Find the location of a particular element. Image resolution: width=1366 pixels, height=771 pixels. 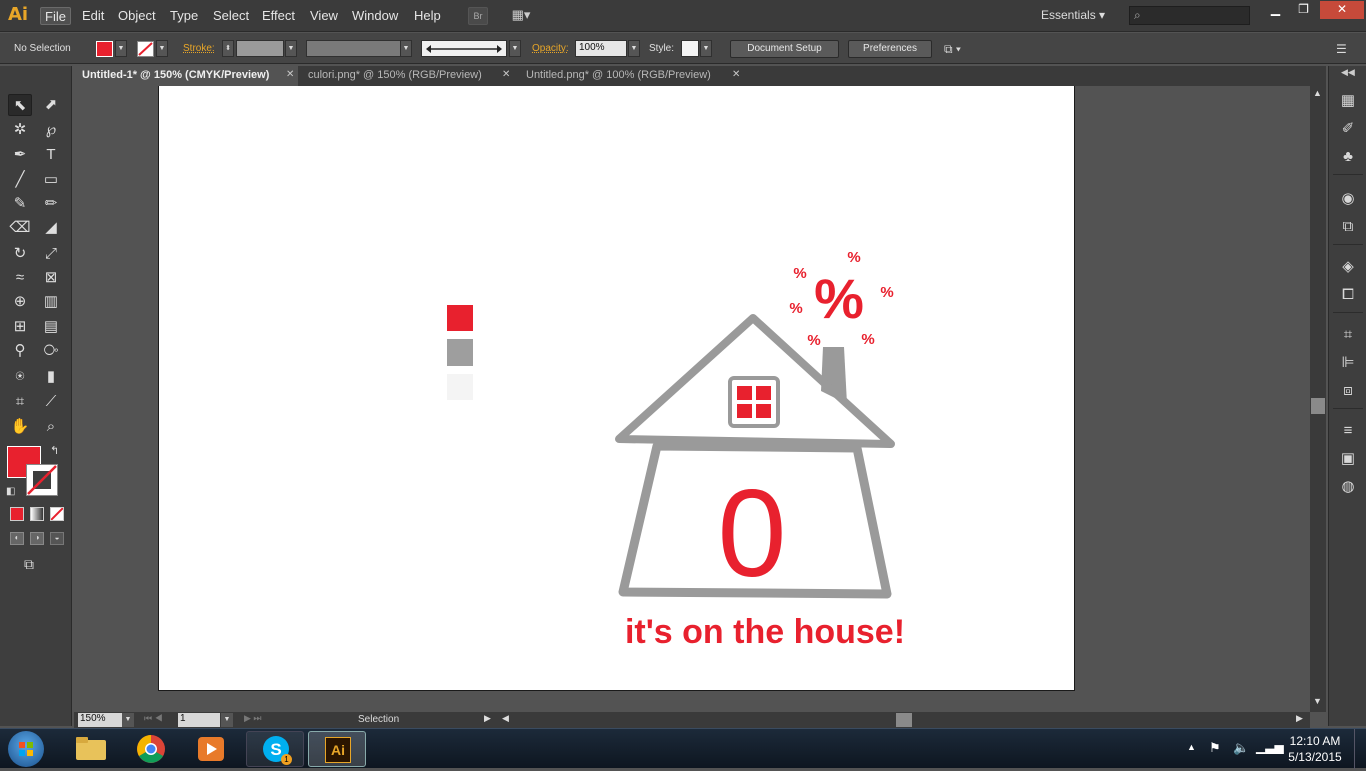

column-graph-tool-icon: ▮ is located at coordinates (51, 377).